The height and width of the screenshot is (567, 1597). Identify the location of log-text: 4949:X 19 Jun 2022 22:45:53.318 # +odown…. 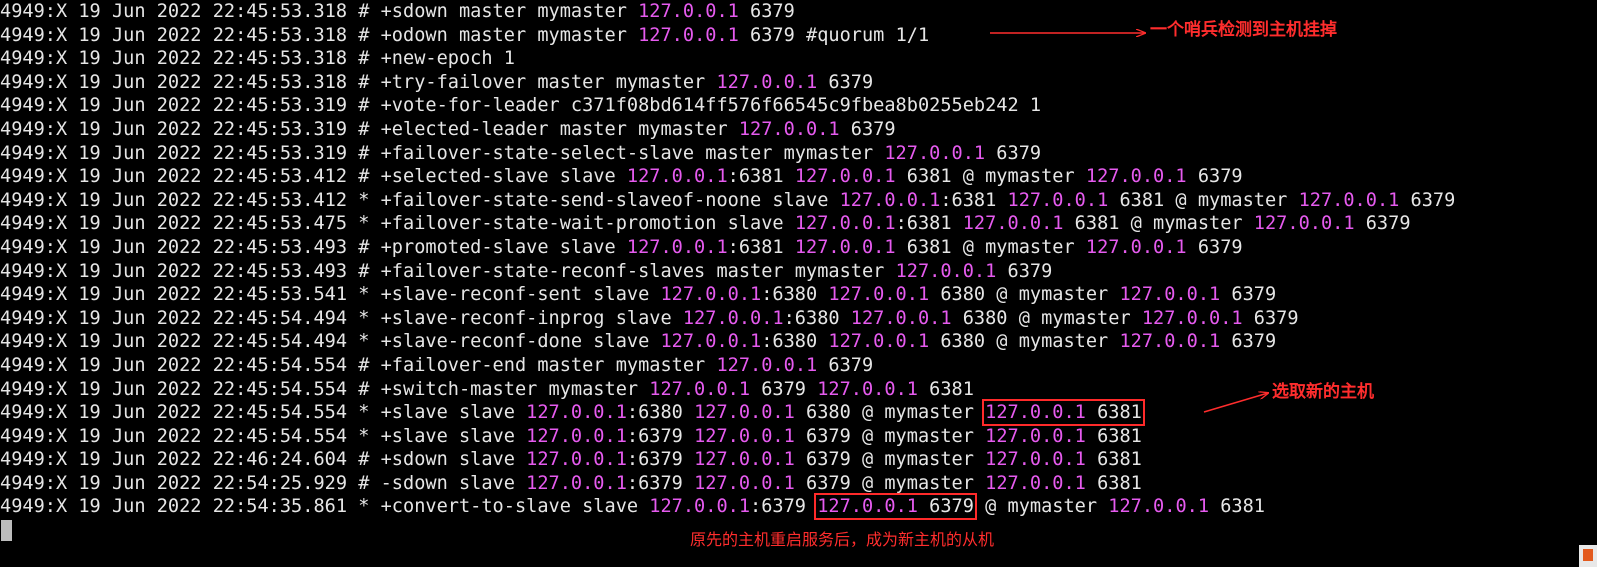
(319, 35).